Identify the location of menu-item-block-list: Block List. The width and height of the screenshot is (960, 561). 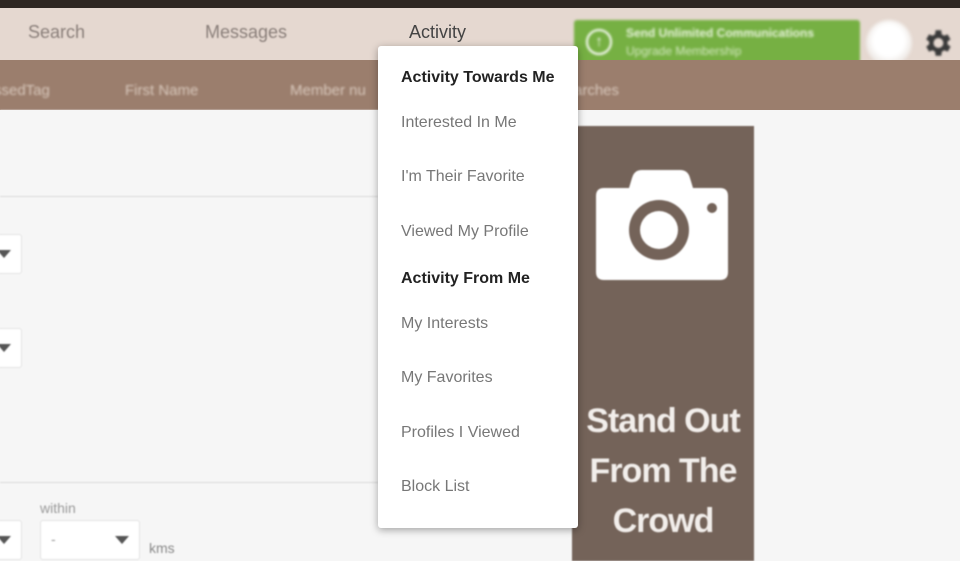
(435, 487).